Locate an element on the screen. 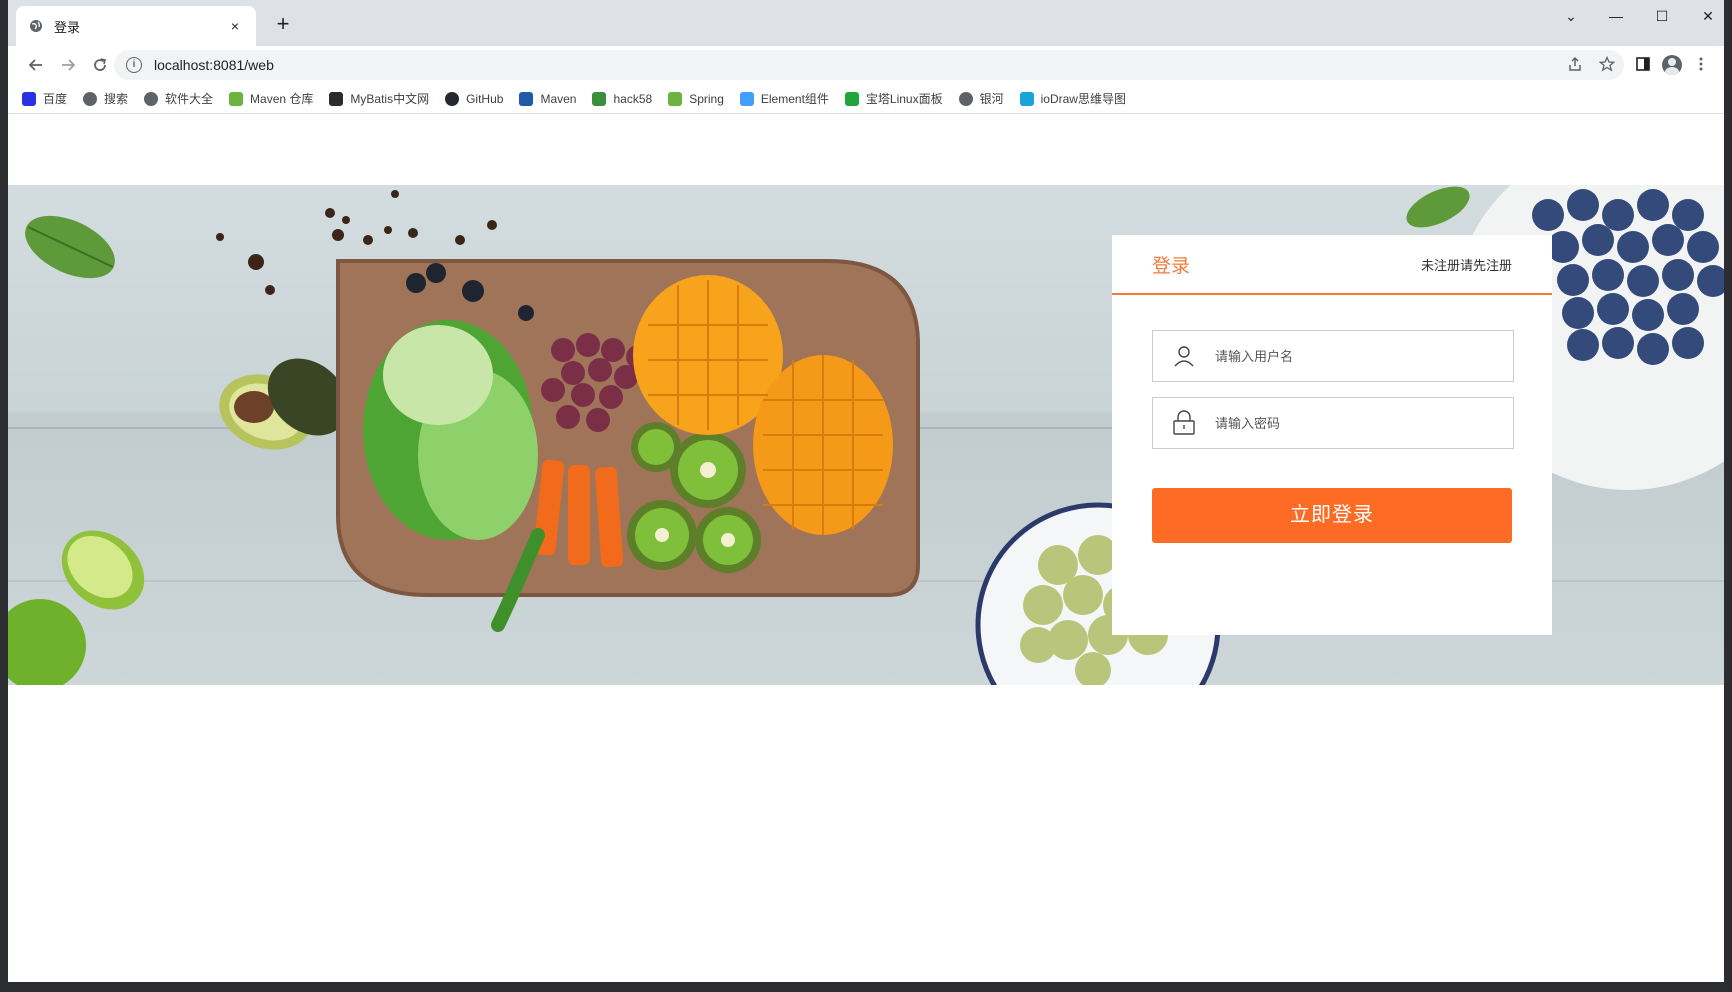 Image resolution: width=1732 pixels, height=992 pixels. bookmark-label: Maven 仓库 is located at coordinates (282, 99).